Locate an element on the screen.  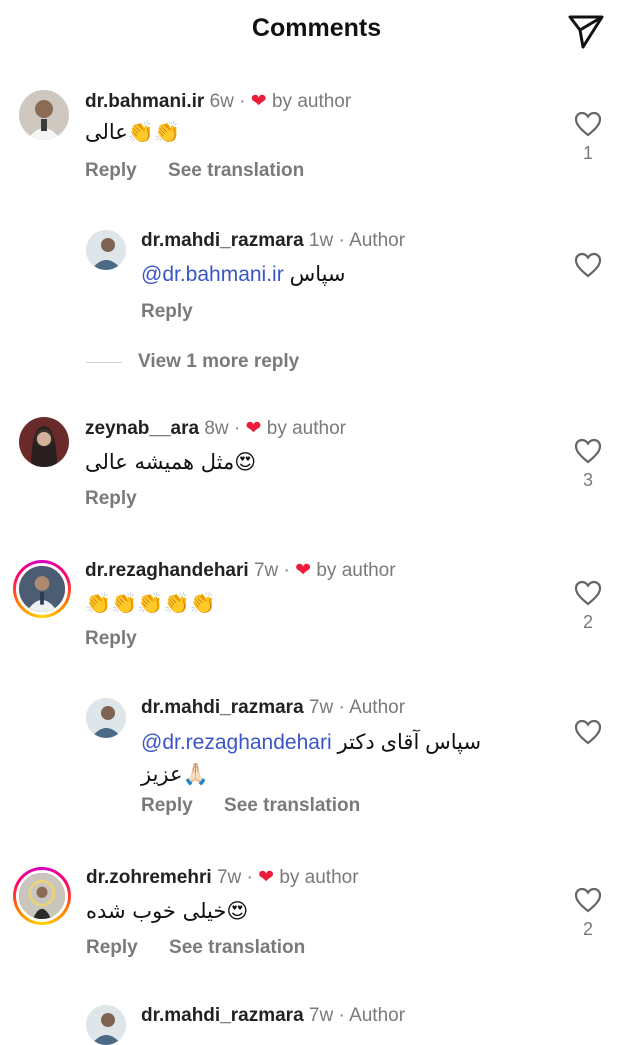
username: zeynab__ara is located at coordinates (142, 428).